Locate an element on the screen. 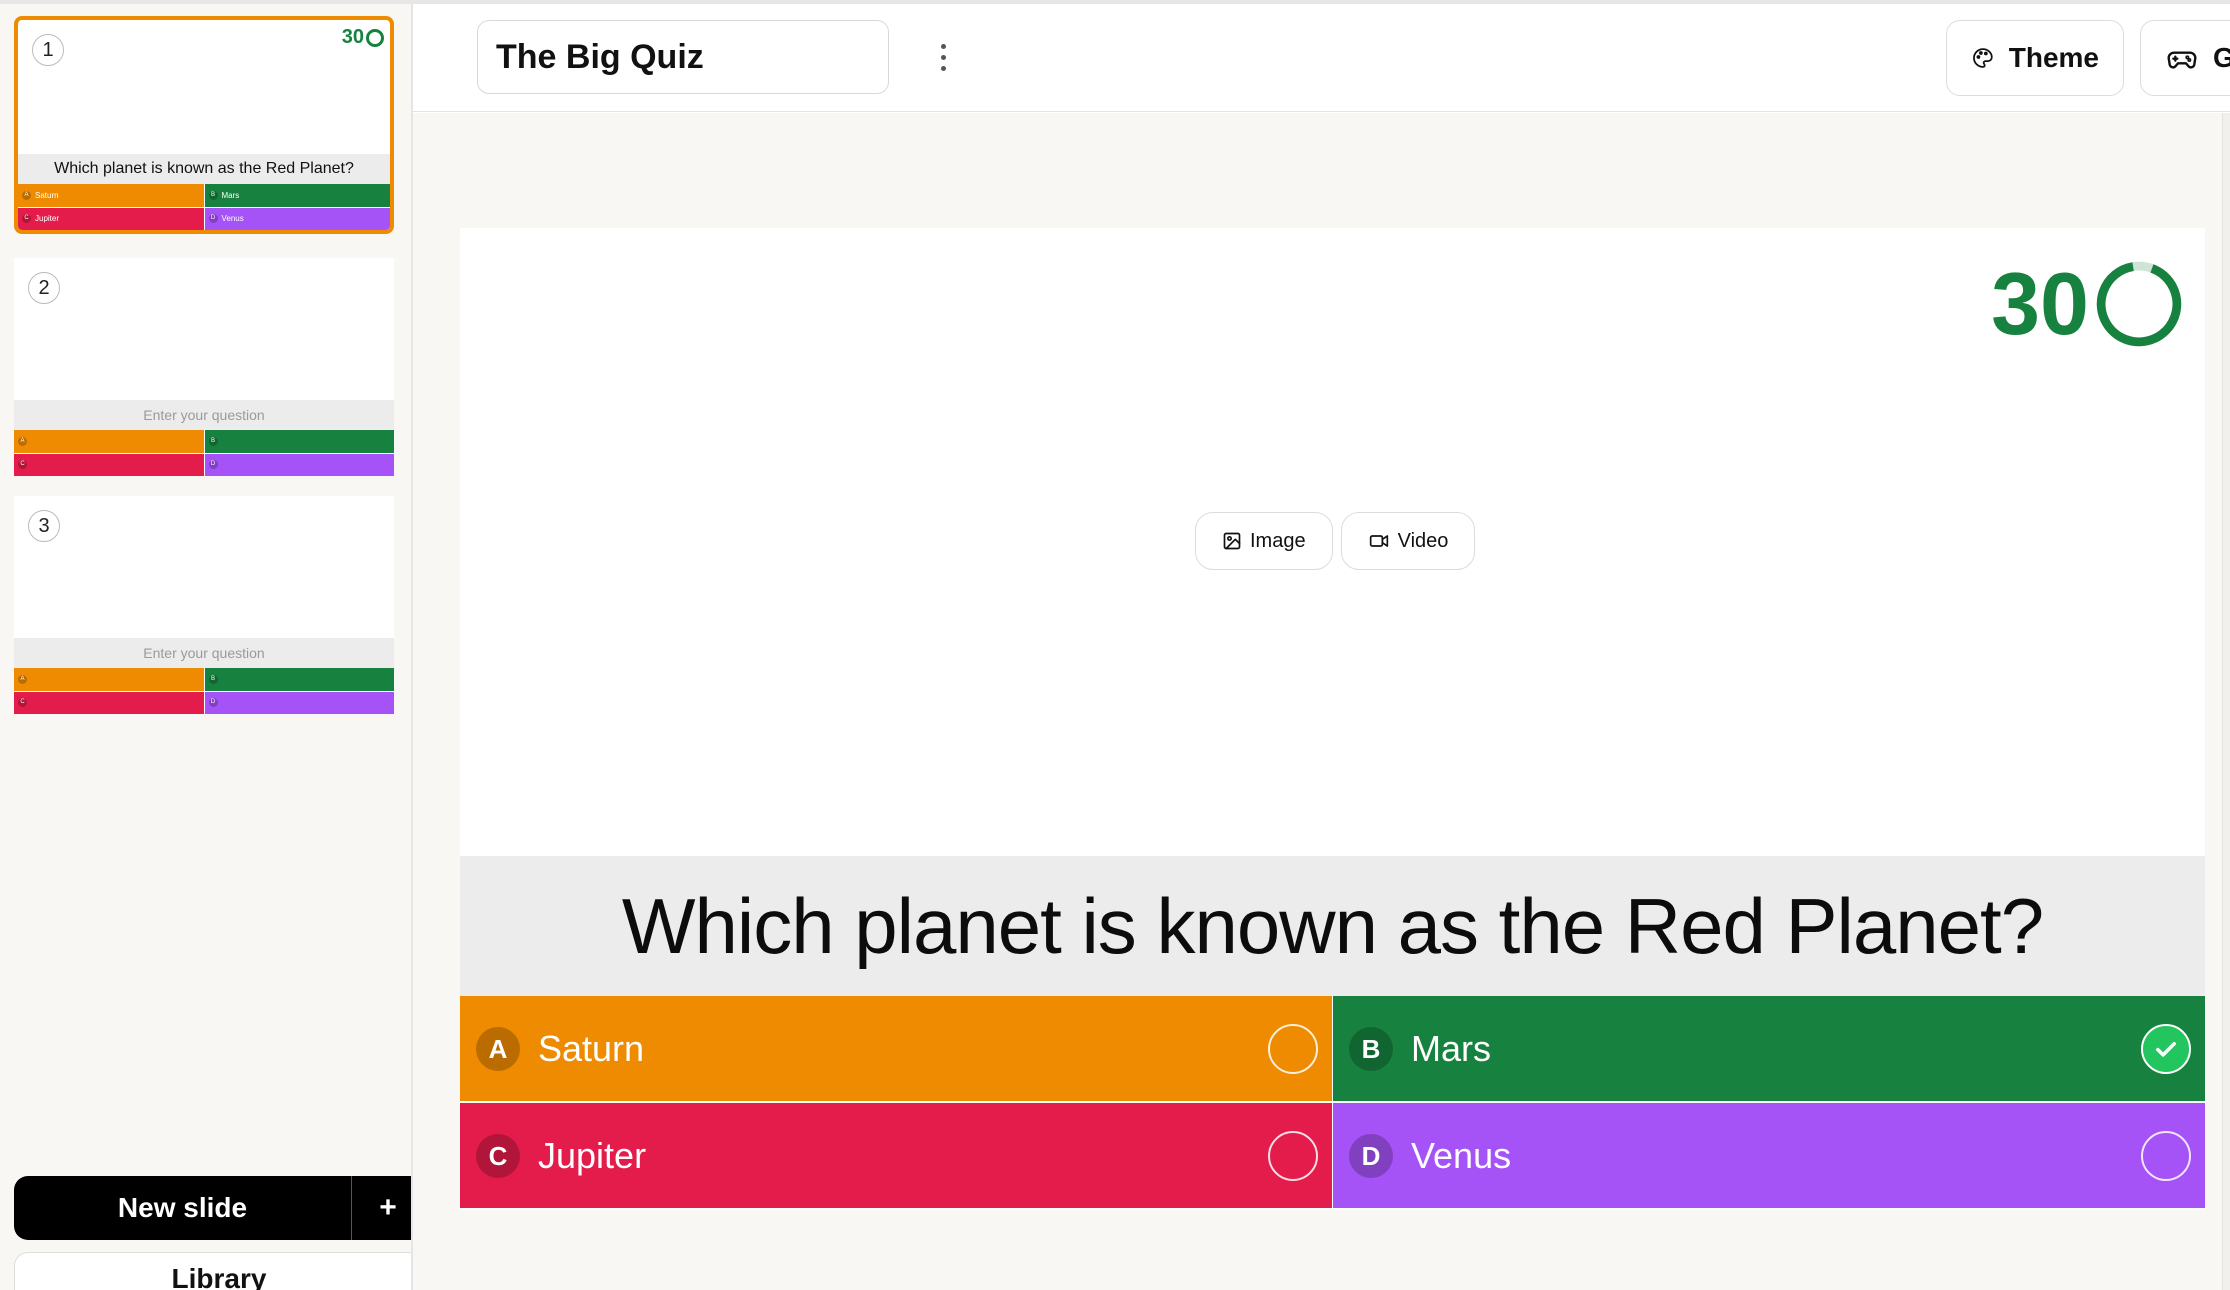 The image size is (2230, 1290). palette-icon is located at coordinates (1983, 58).